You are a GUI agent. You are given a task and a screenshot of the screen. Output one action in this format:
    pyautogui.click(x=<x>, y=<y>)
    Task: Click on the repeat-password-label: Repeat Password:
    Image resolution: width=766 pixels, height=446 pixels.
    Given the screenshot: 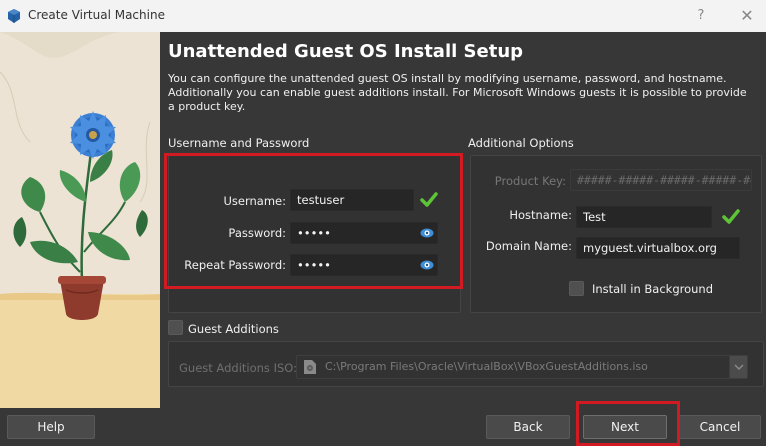 What is the action you would take?
    pyautogui.click(x=235, y=265)
    